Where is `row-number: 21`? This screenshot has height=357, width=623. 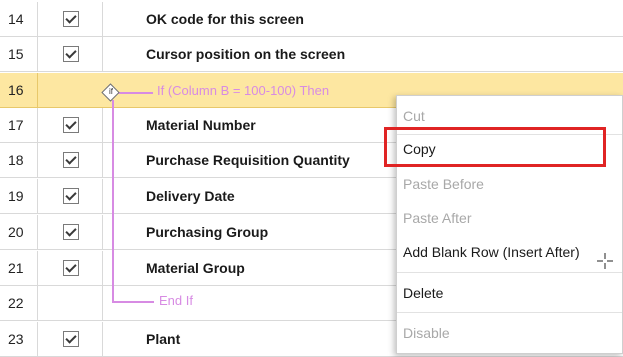
row-number: 21 is located at coordinates (19, 268).